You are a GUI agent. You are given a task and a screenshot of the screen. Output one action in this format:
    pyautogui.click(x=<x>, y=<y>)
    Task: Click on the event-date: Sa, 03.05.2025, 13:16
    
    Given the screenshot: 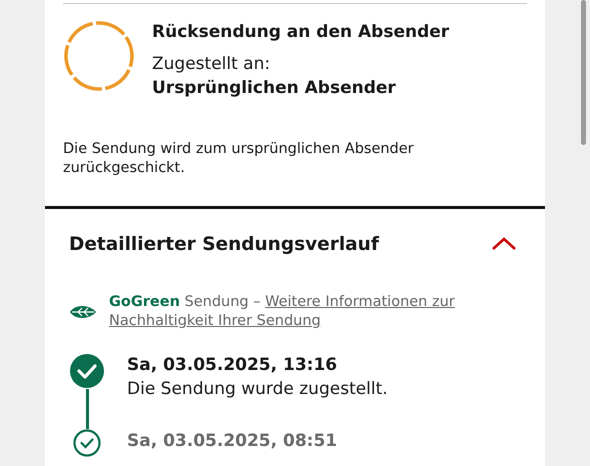 What is the action you would take?
    pyautogui.click(x=232, y=365)
    